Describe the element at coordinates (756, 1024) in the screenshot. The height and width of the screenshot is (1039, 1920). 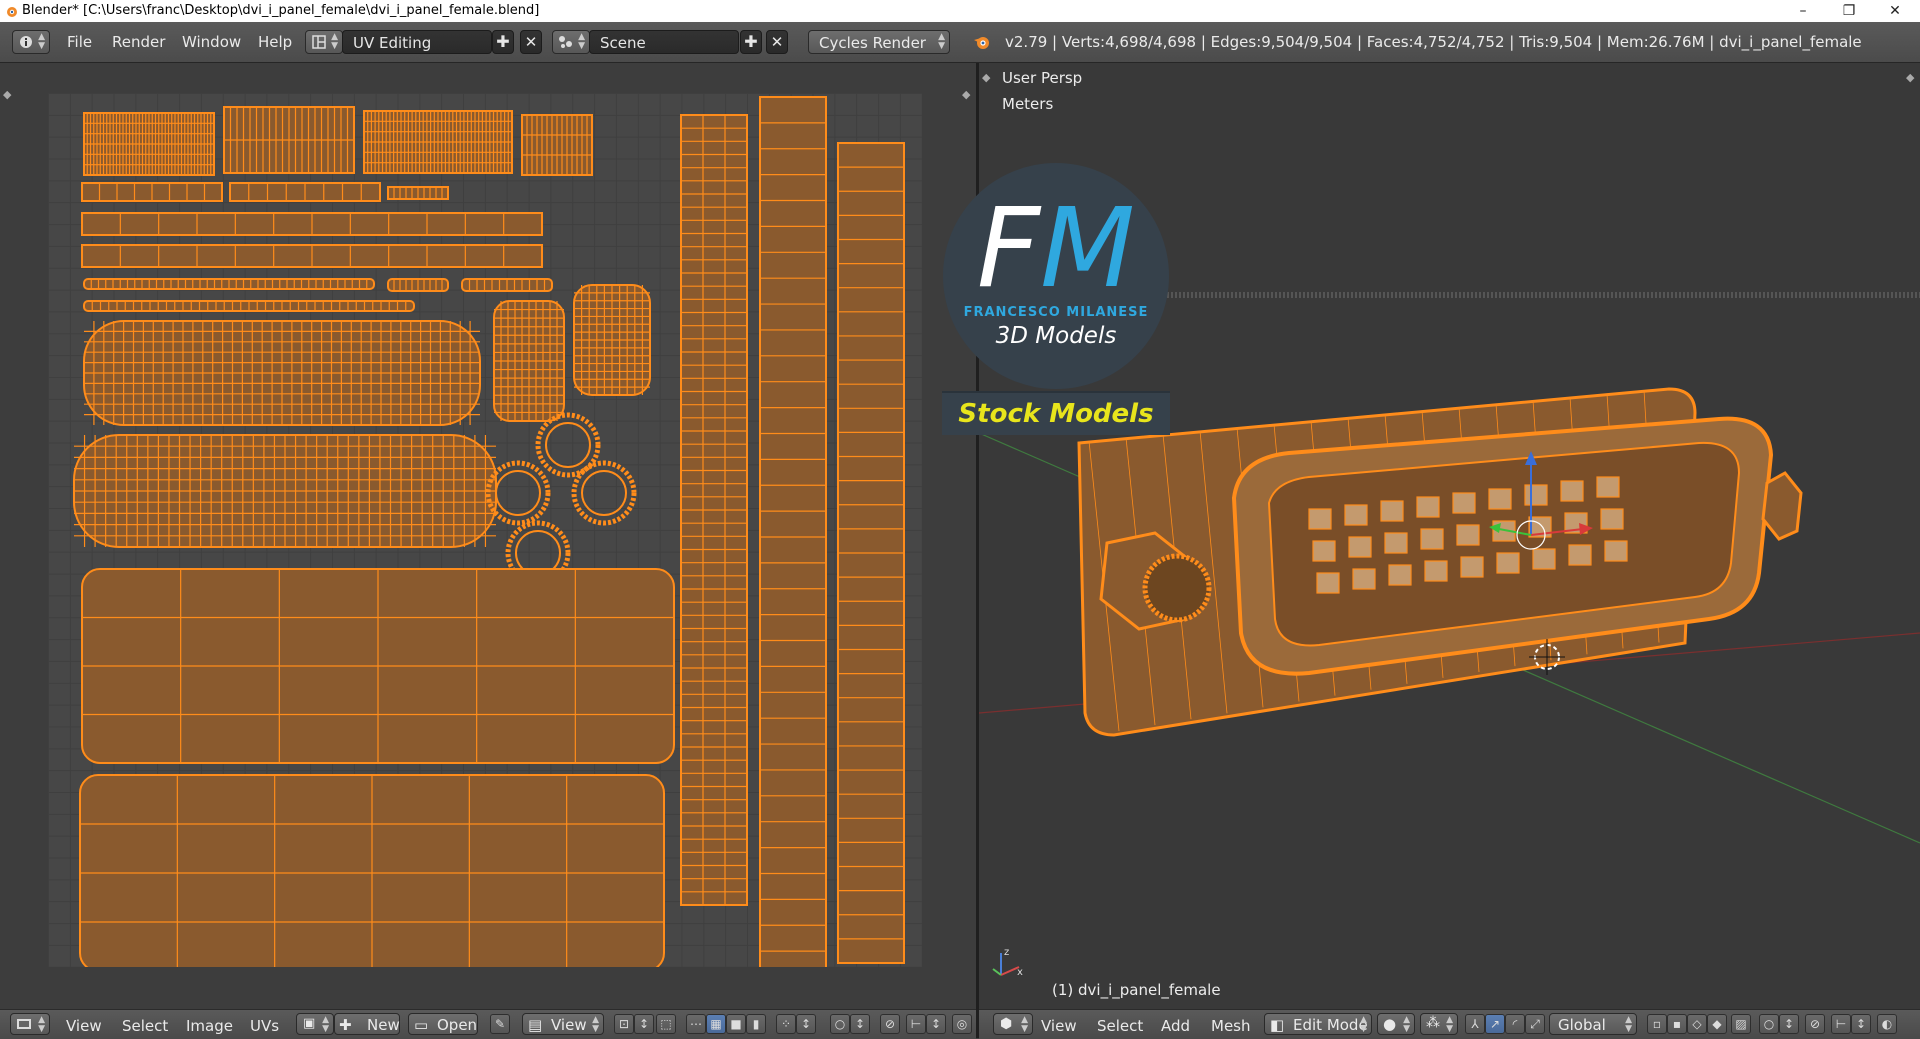
I see `island-select-icon: ▮` at that location.